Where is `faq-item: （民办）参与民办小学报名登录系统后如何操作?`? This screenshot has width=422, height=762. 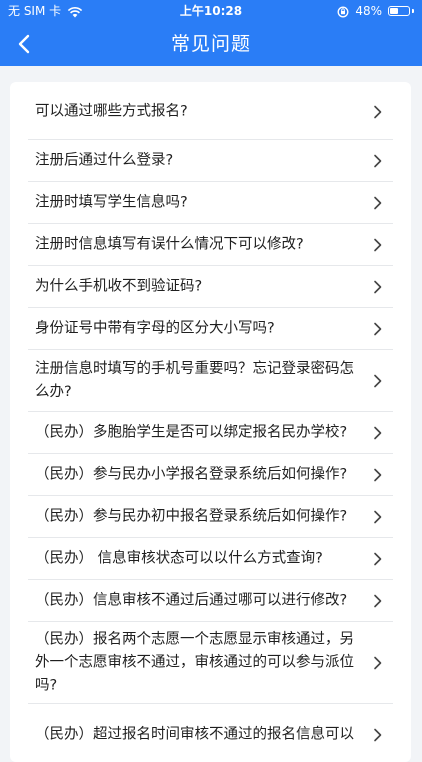
faq-item: （民办）参与民办小学报名登录系统后如何操作? is located at coordinates (210, 475).